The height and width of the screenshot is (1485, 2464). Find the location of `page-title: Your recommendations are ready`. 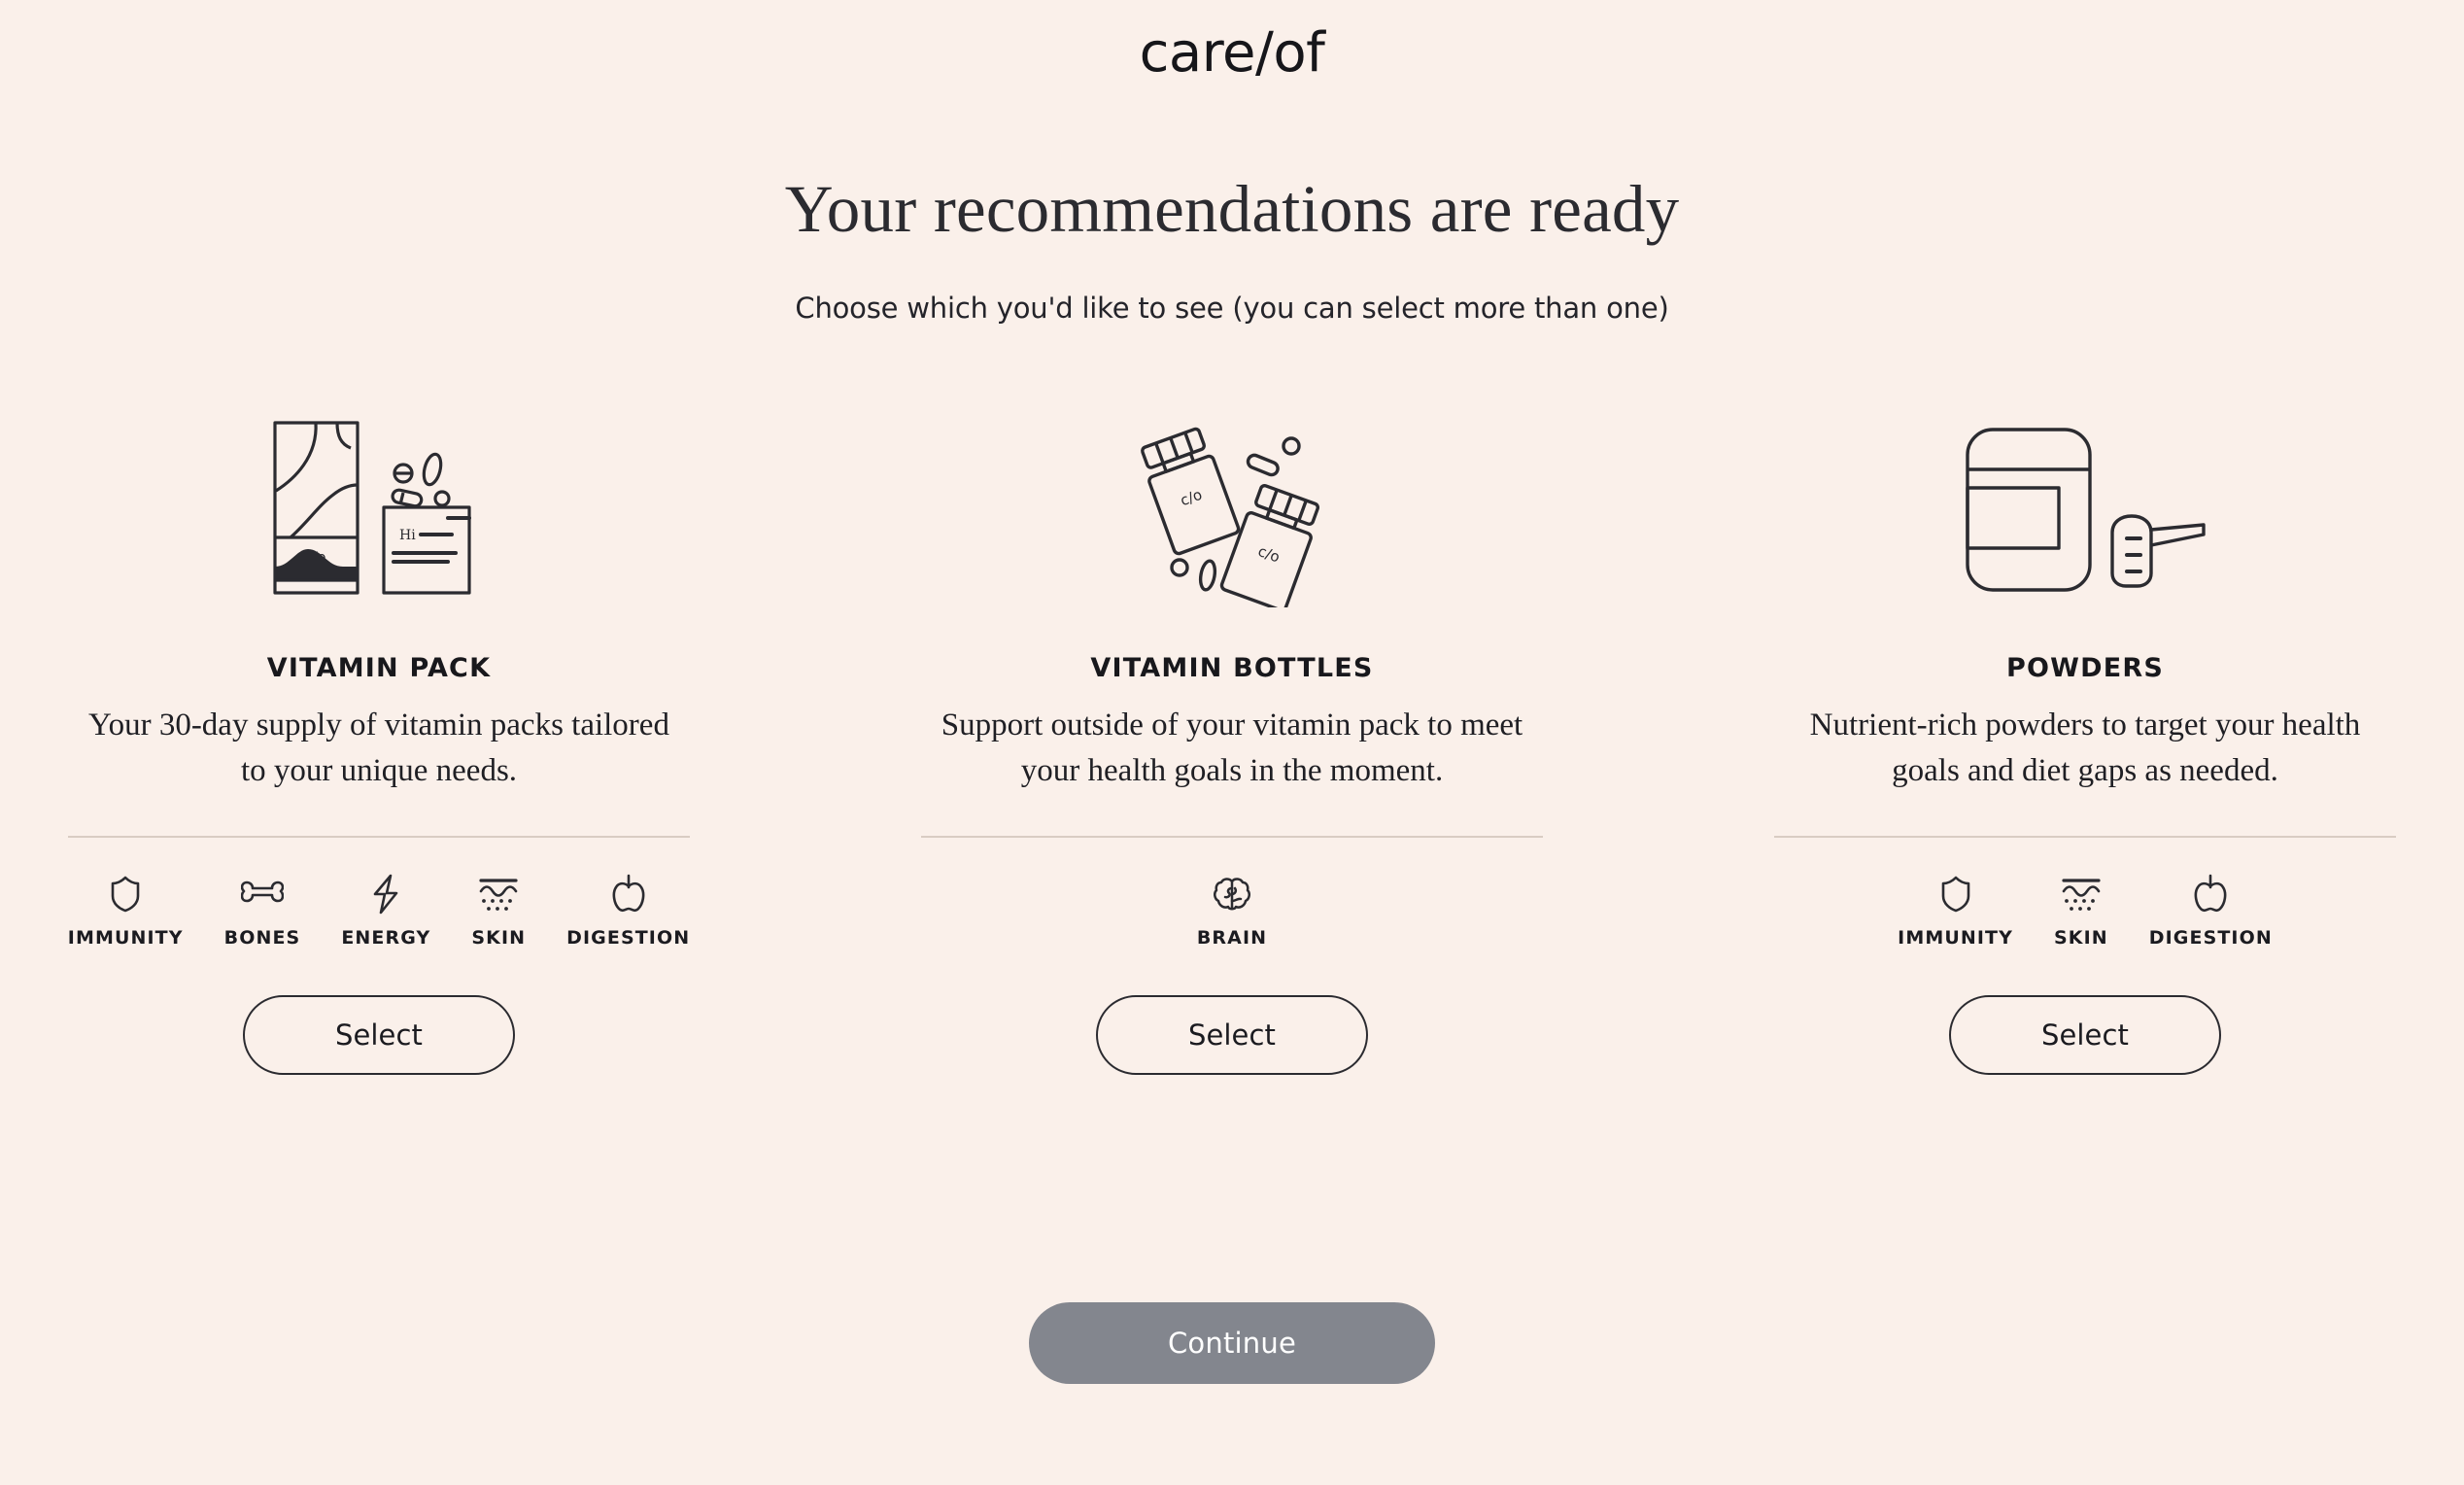

page-title: Your recommendations are ready is located at coordinates (1232, 209).